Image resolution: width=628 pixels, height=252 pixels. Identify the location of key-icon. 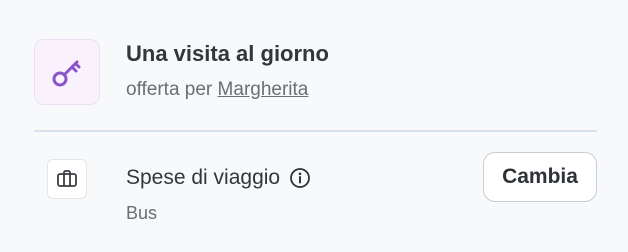
(66, 73).